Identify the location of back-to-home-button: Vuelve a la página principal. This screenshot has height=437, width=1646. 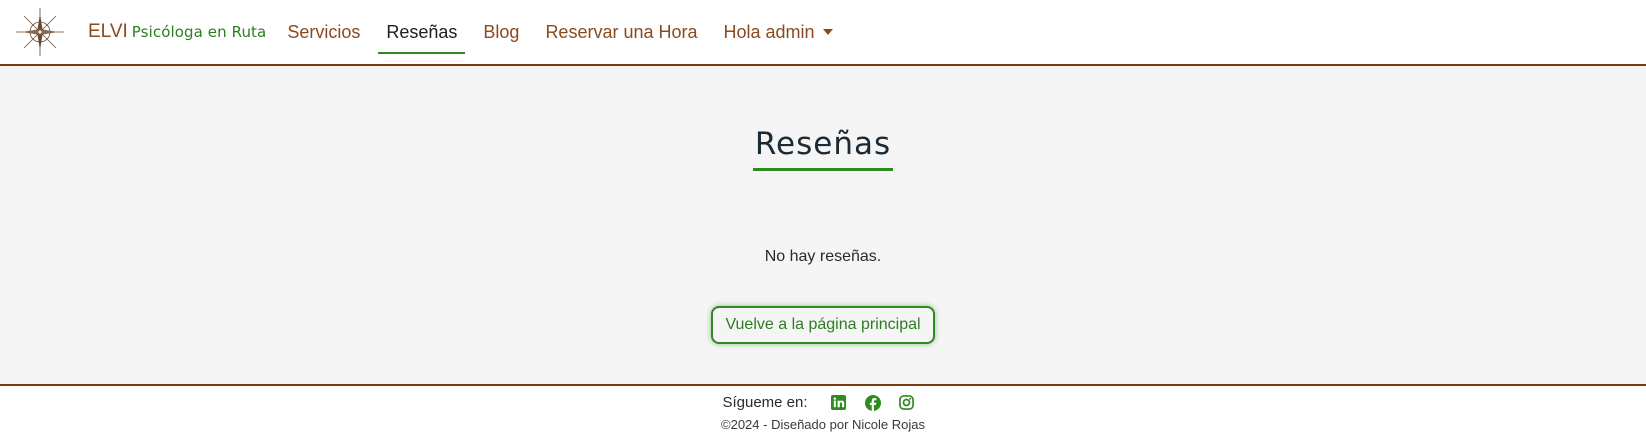
(823, 324).